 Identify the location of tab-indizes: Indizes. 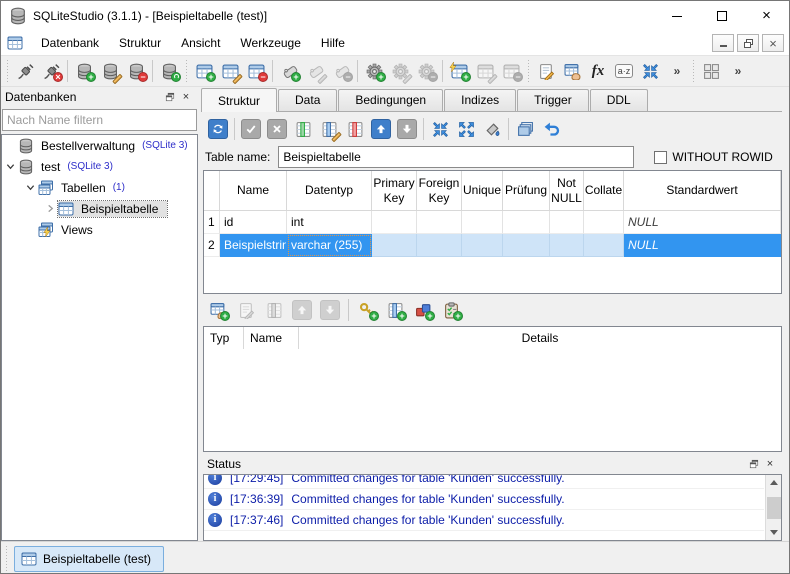
(480, 100).